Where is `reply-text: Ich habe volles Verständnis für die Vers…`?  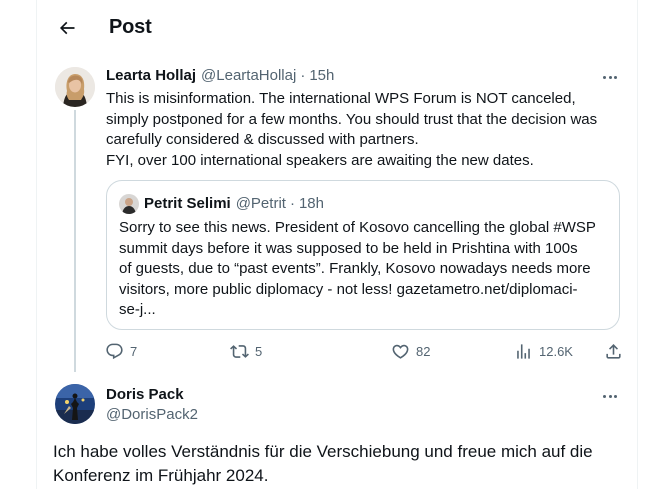 reply-text: Ich habe volles Verständnis für die Vers… is located at coordinates (338, 464).